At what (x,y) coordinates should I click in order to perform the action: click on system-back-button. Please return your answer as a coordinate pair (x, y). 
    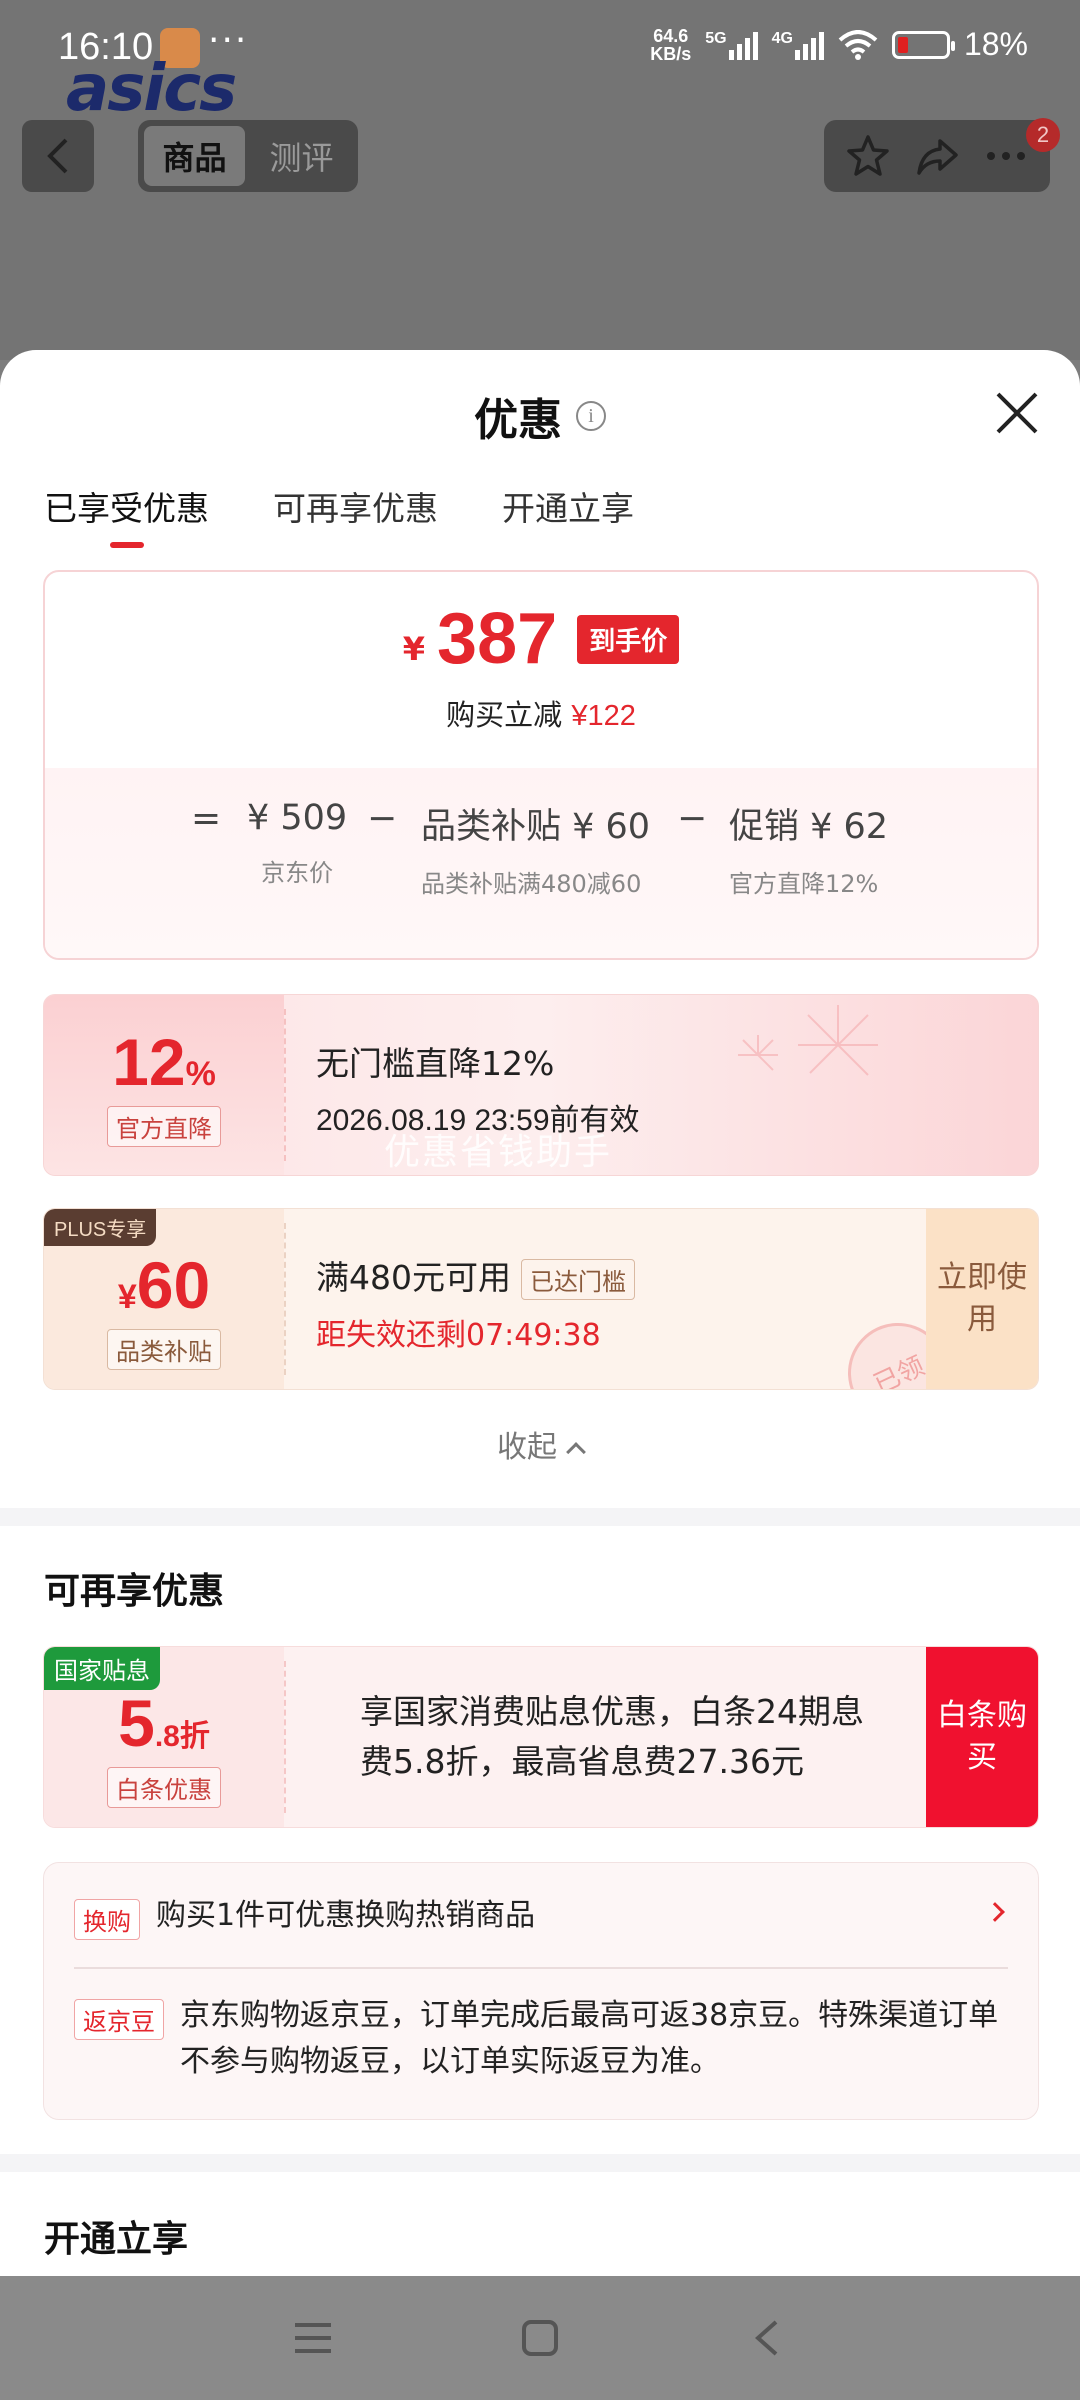
    Looking at the image, I should click on (767, 2338).